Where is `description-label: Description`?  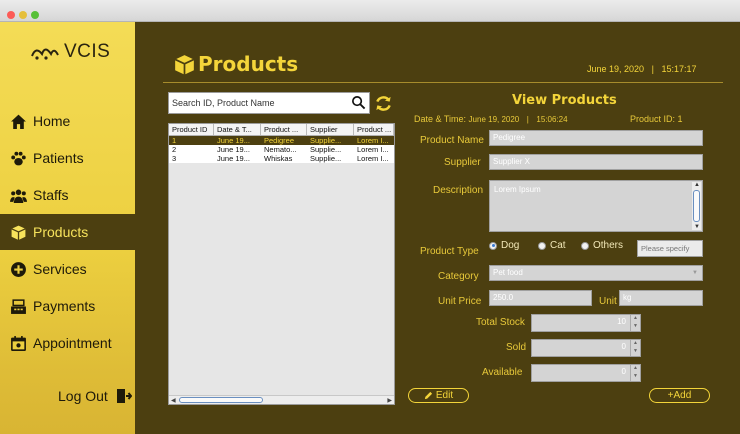 description-label: Description is located at coordinates (458, 190).